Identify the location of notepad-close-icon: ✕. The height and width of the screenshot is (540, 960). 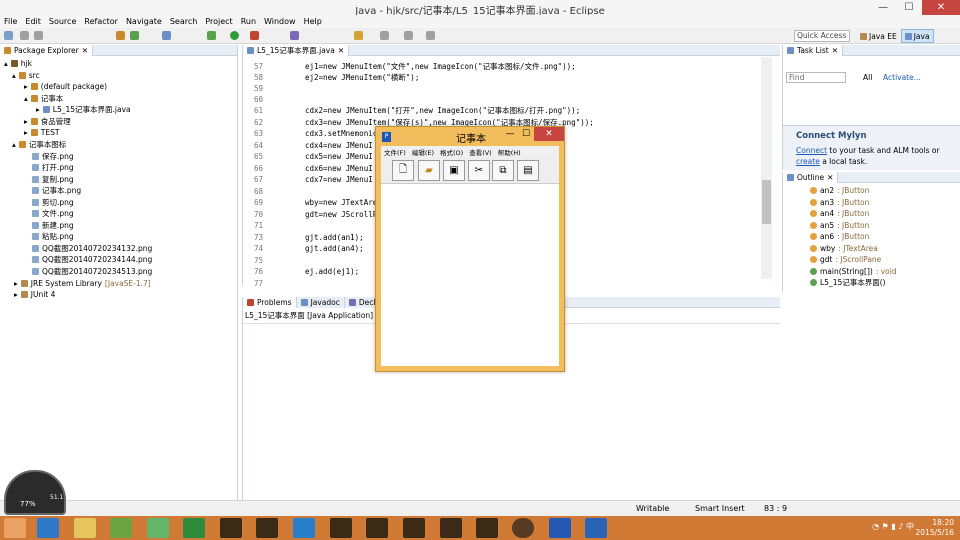
(549, 134).